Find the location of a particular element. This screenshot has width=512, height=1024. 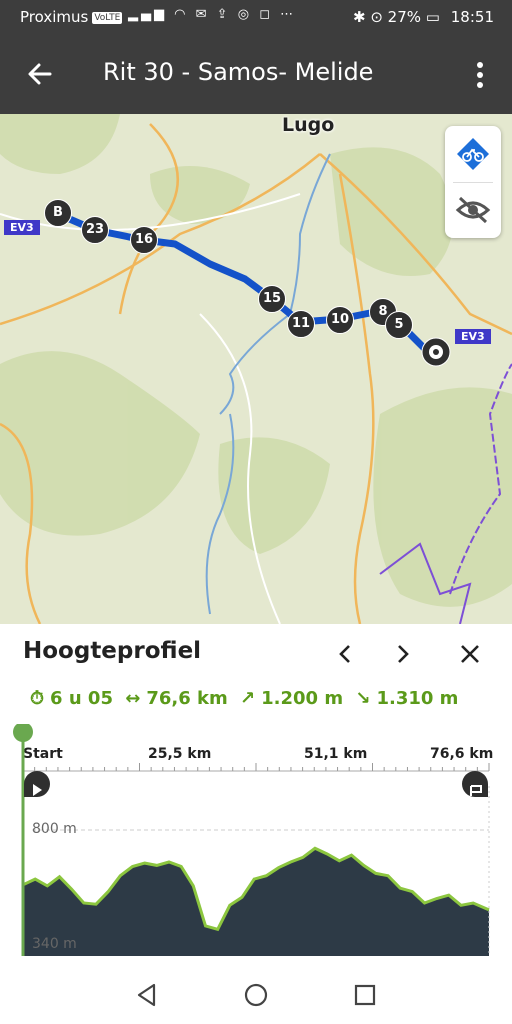

clock: 18:51 is located at coordinates (472, 17).